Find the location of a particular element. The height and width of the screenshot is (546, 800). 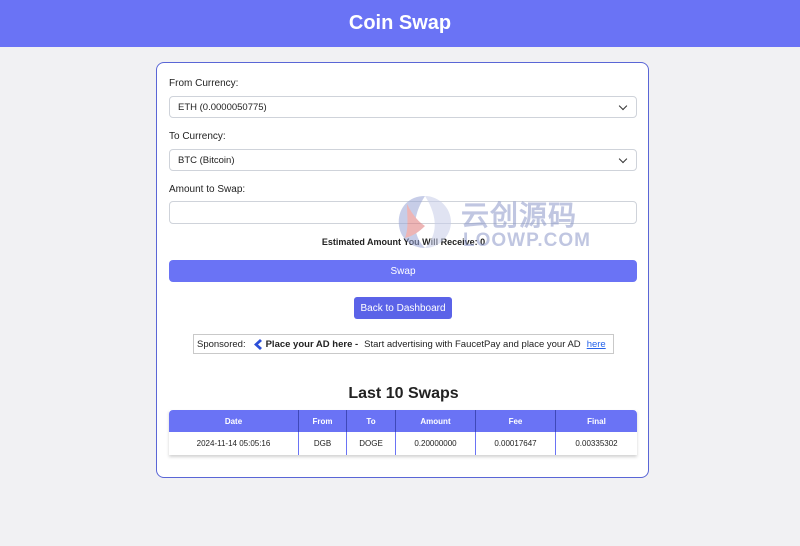

cell-amount: 0.20000000 is located at coordinates (436, 443).